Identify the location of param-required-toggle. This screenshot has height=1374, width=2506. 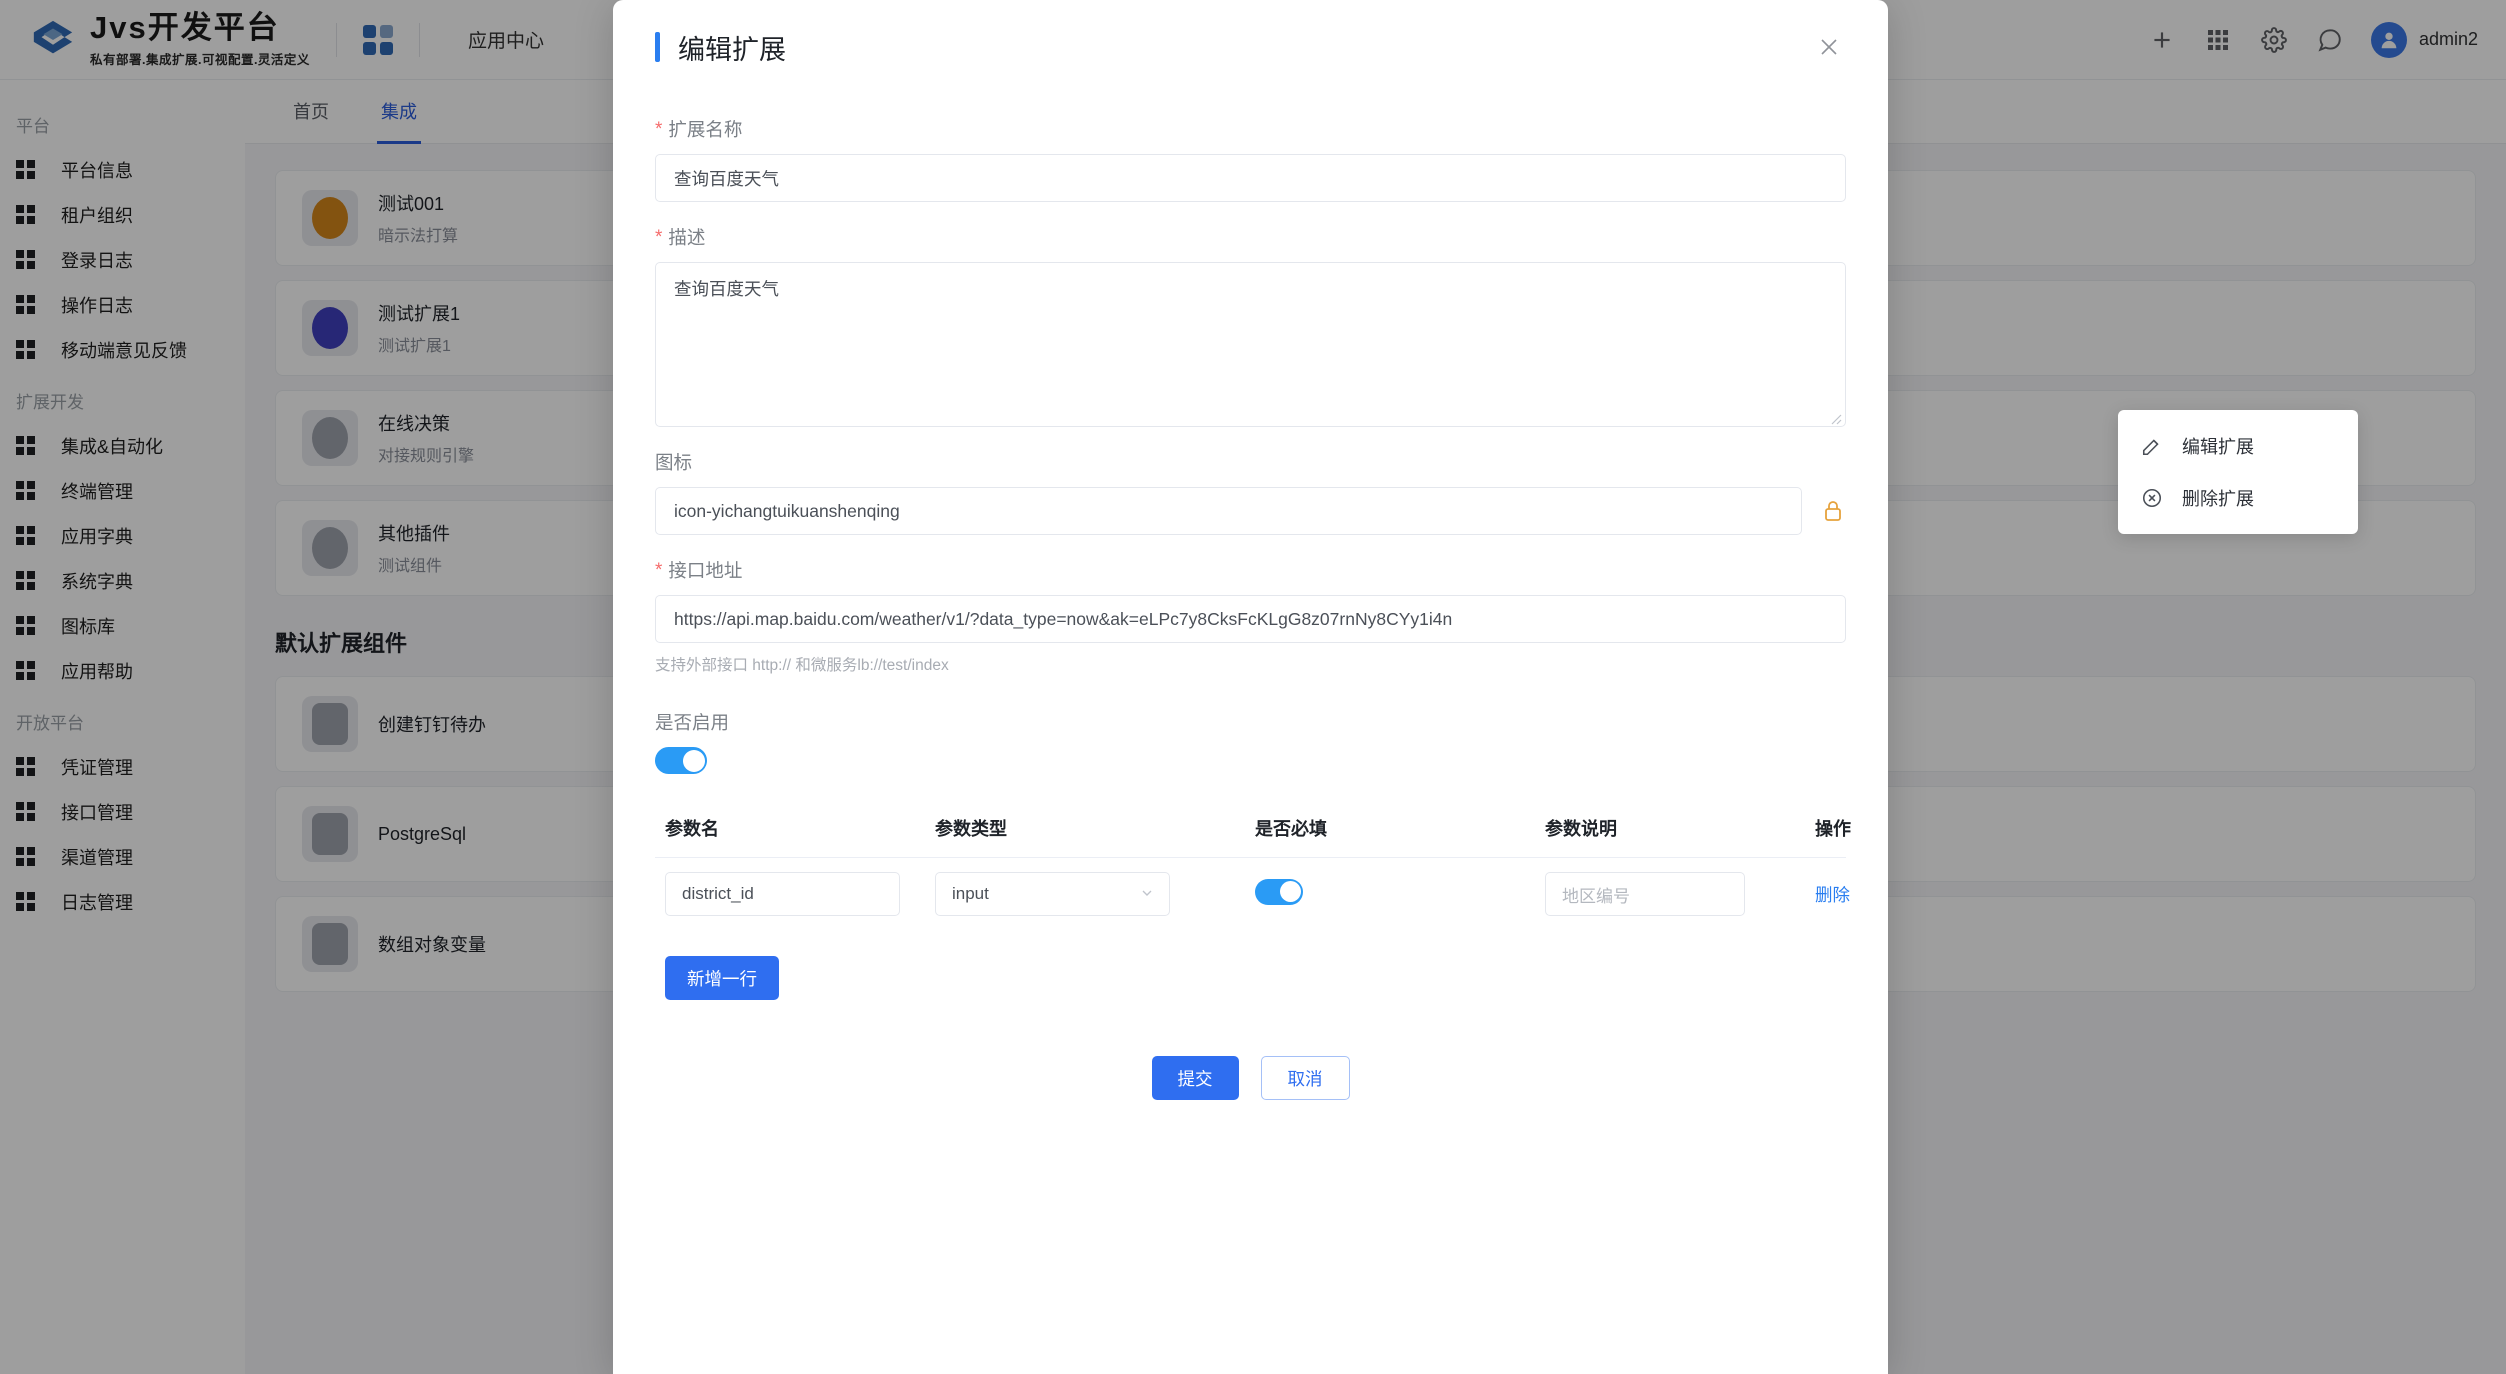
(1279, 891).